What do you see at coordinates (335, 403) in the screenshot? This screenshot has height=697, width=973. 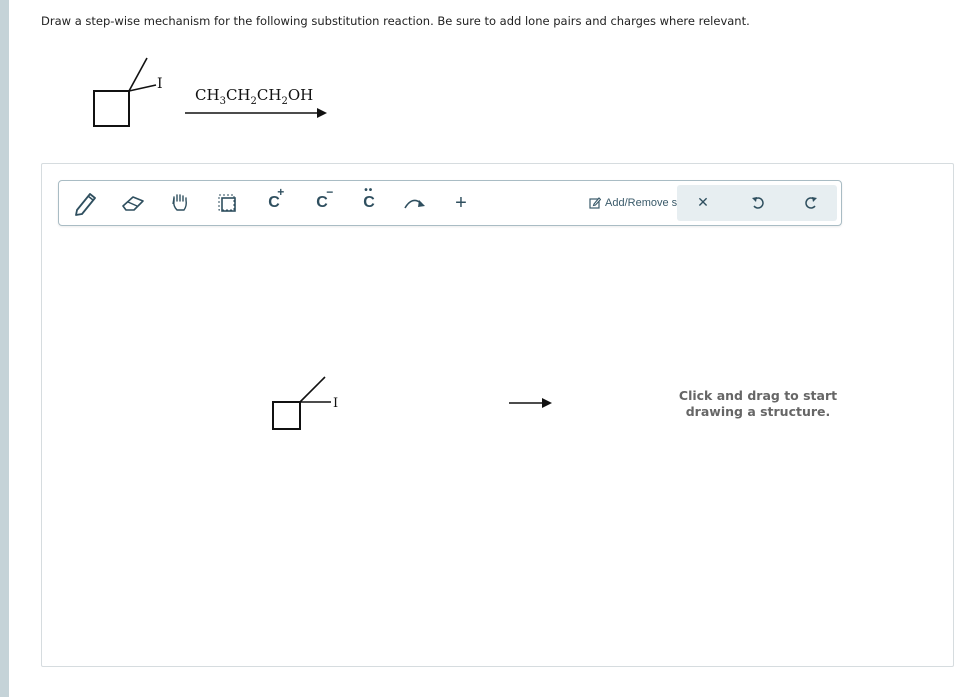 I see `canvas-iodine-label: I` at bounding box center [335, 403].